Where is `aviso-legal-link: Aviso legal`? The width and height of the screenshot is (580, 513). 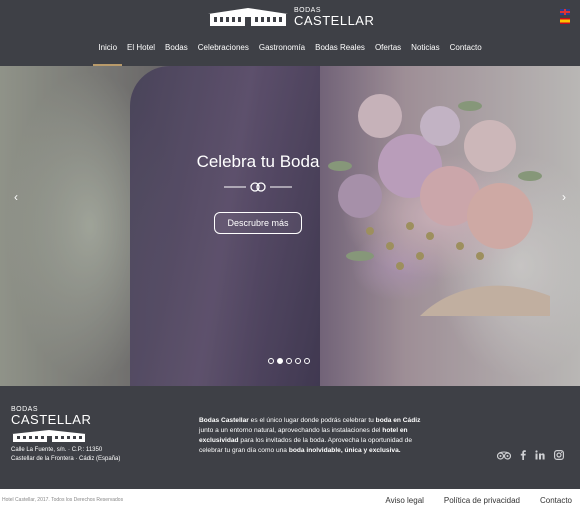 aviso-legal-link: Aviso legal is located at coordinates (404, 500).